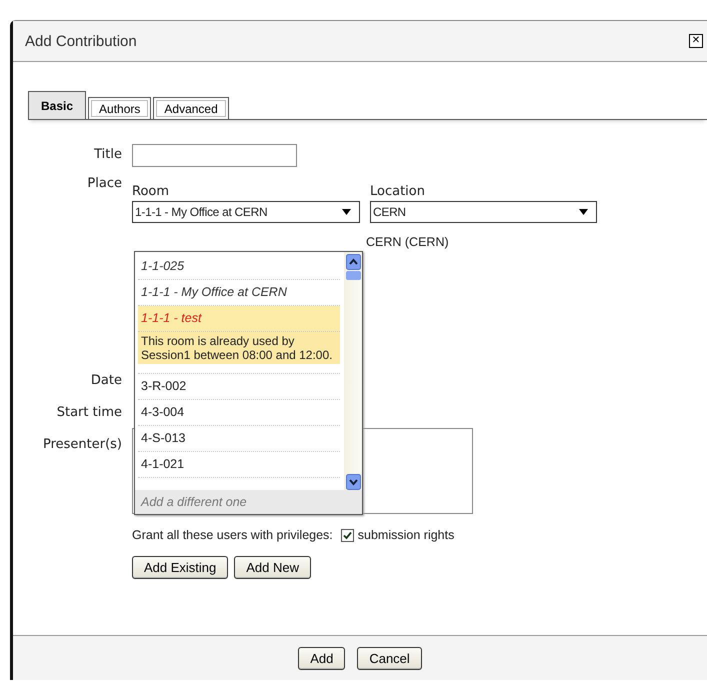 Image resolution: width=707 pixels, height=681 pixels. What do you see at coordinates (82, 445) in the screenshot?
I see `field-label: Presenter(s)` at bounding box center [82, 445].